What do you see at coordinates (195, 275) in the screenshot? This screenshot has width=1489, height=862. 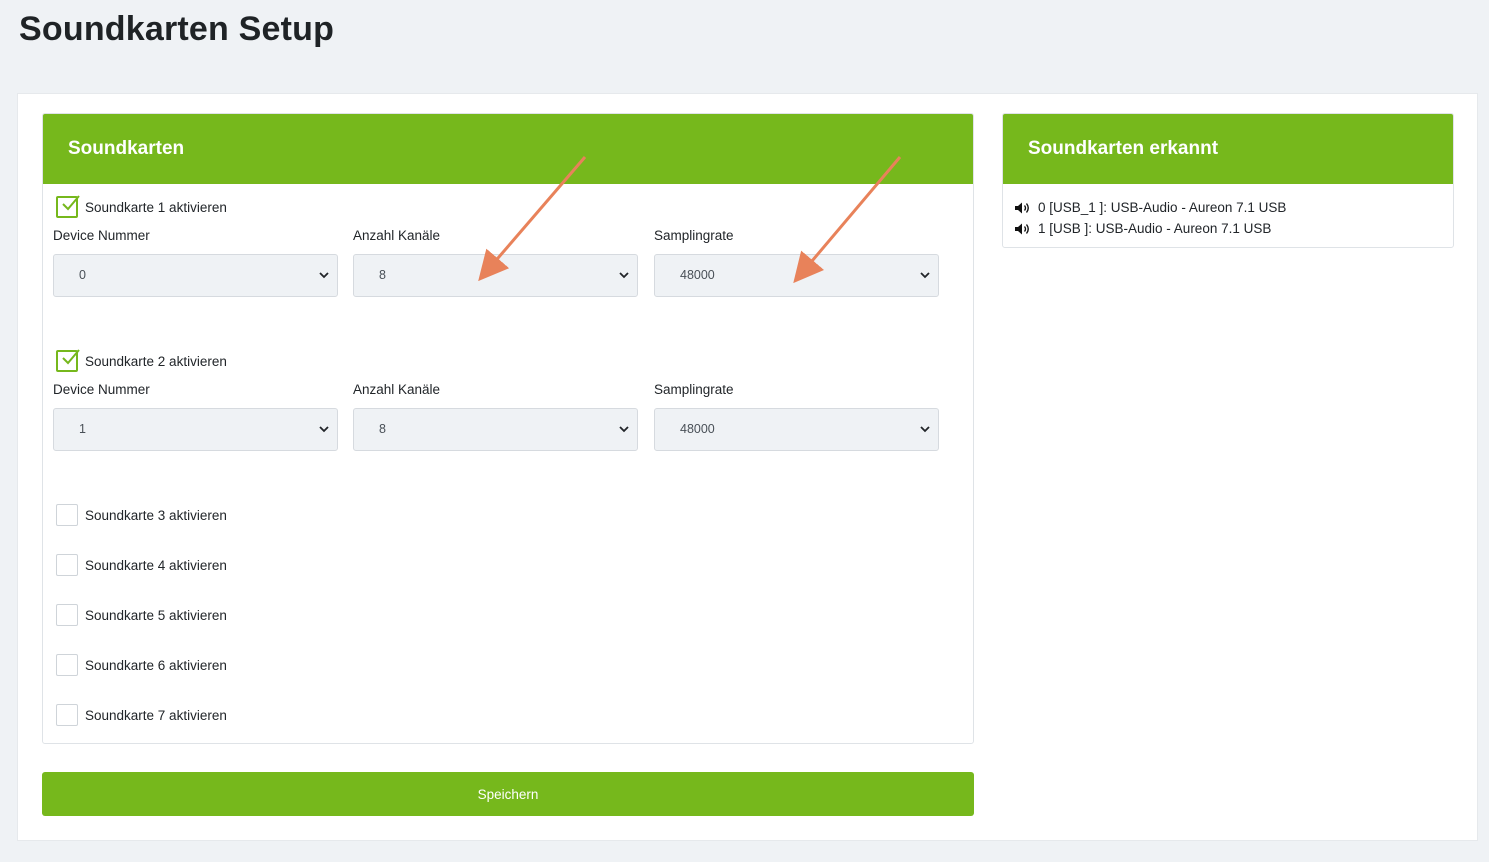 I see `soundcard-1-device-select: 0` at bounding box center [195, 275].